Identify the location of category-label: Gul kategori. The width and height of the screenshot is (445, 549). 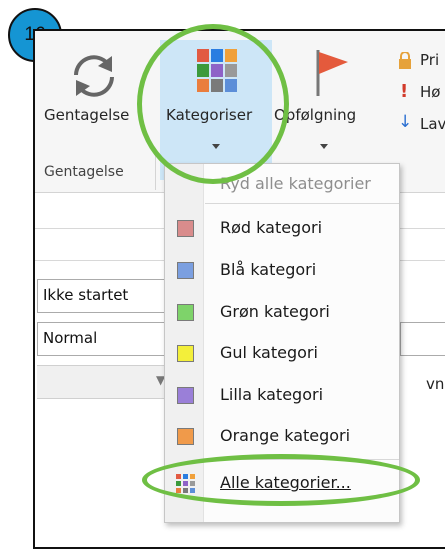
(269, 352).